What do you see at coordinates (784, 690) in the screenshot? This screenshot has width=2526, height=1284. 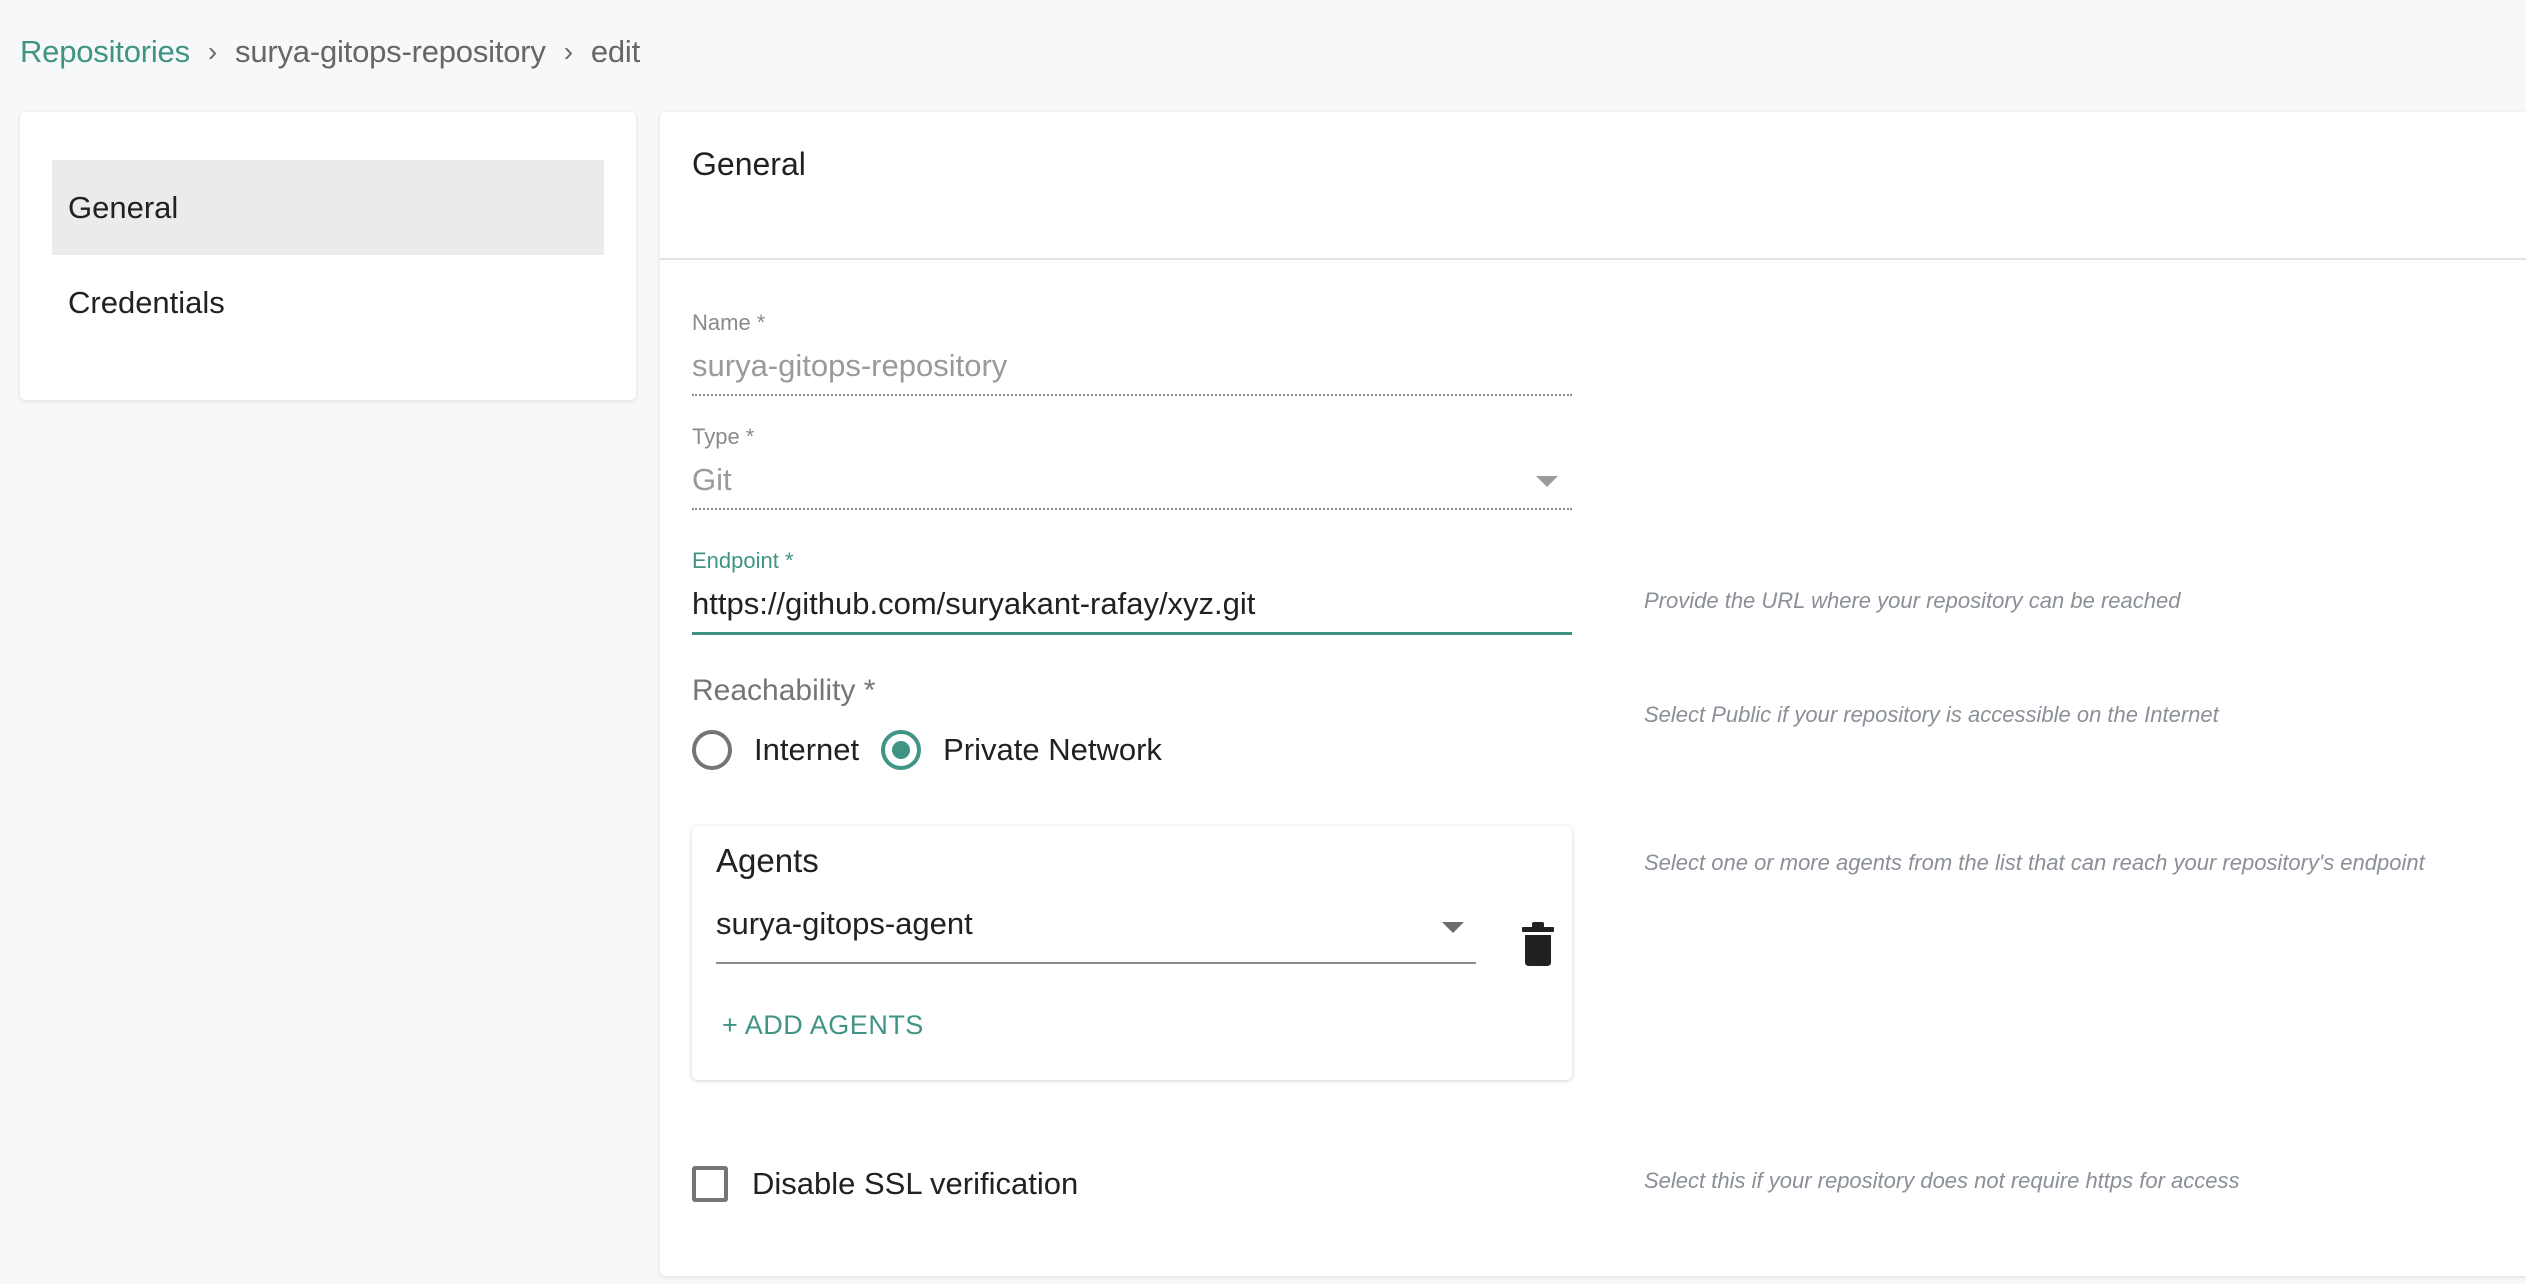 I see `reachability-label: Reachability *` at bounding box center [784, 690].